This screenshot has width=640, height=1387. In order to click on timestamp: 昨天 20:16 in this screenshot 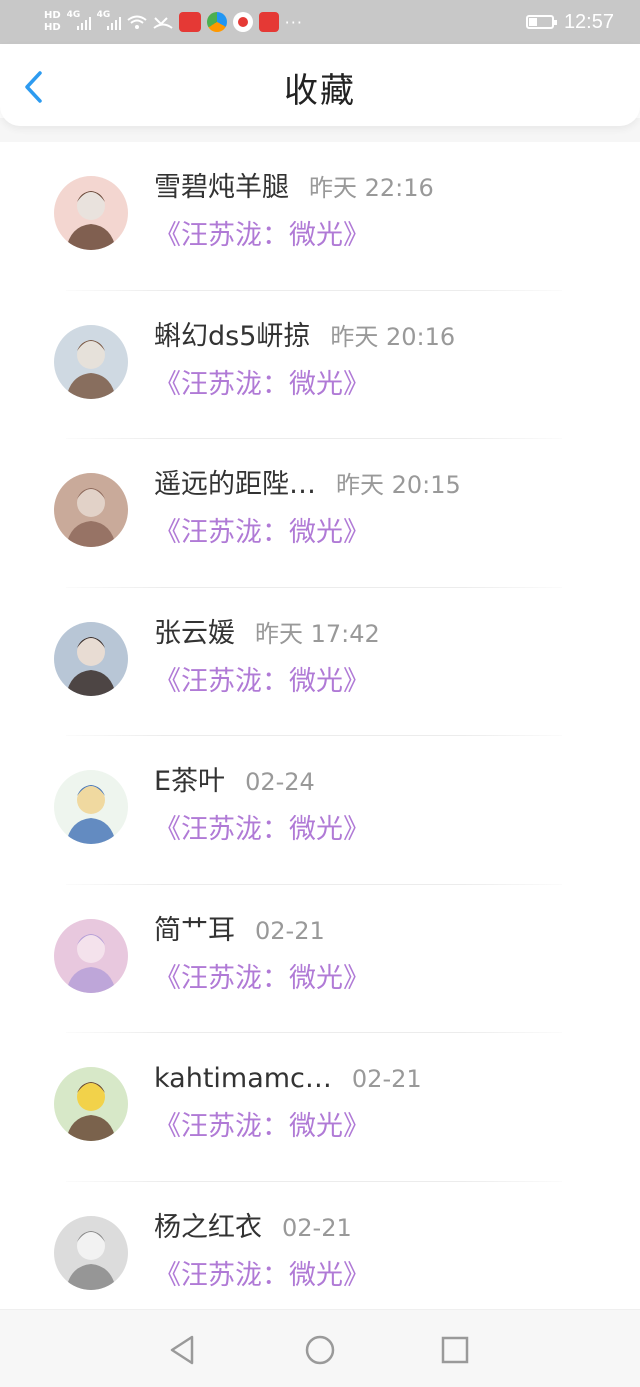, I will do `click(393, 336)`.